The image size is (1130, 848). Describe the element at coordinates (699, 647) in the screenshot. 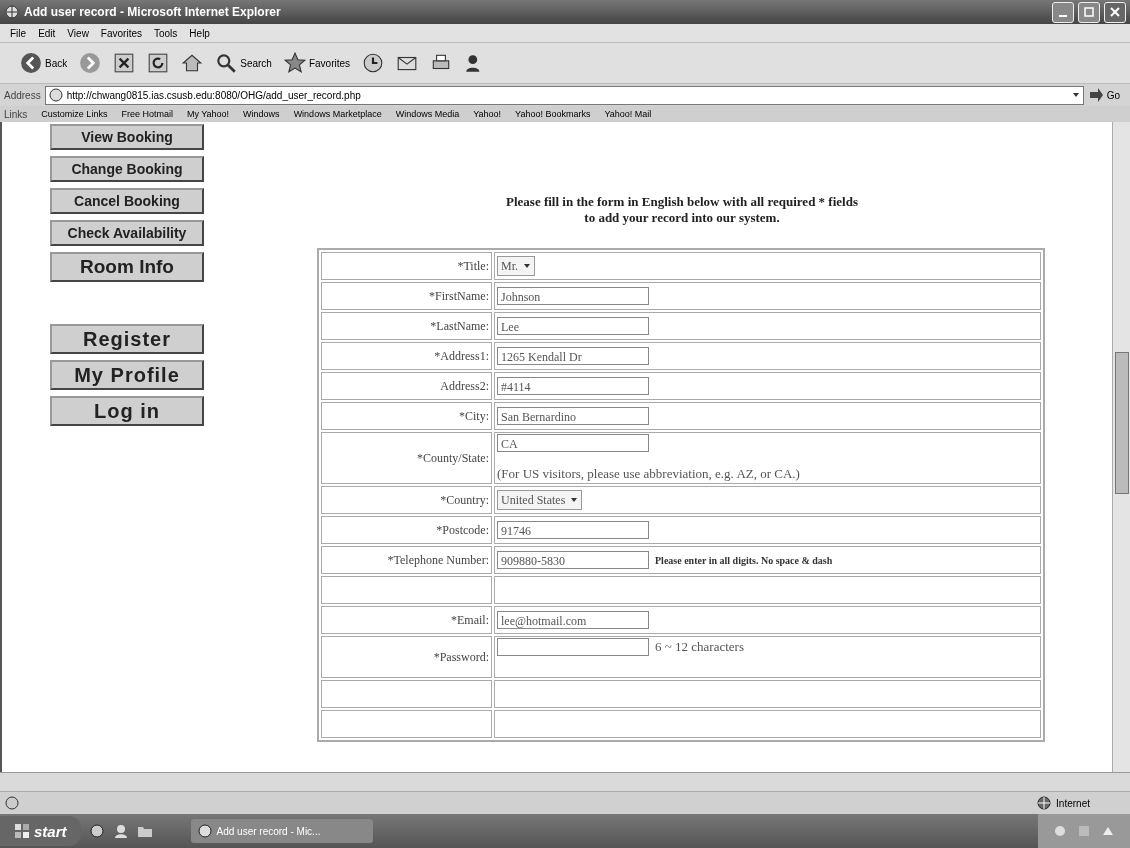

I see `hint-text: 6 ~ 12 characters` at that location.